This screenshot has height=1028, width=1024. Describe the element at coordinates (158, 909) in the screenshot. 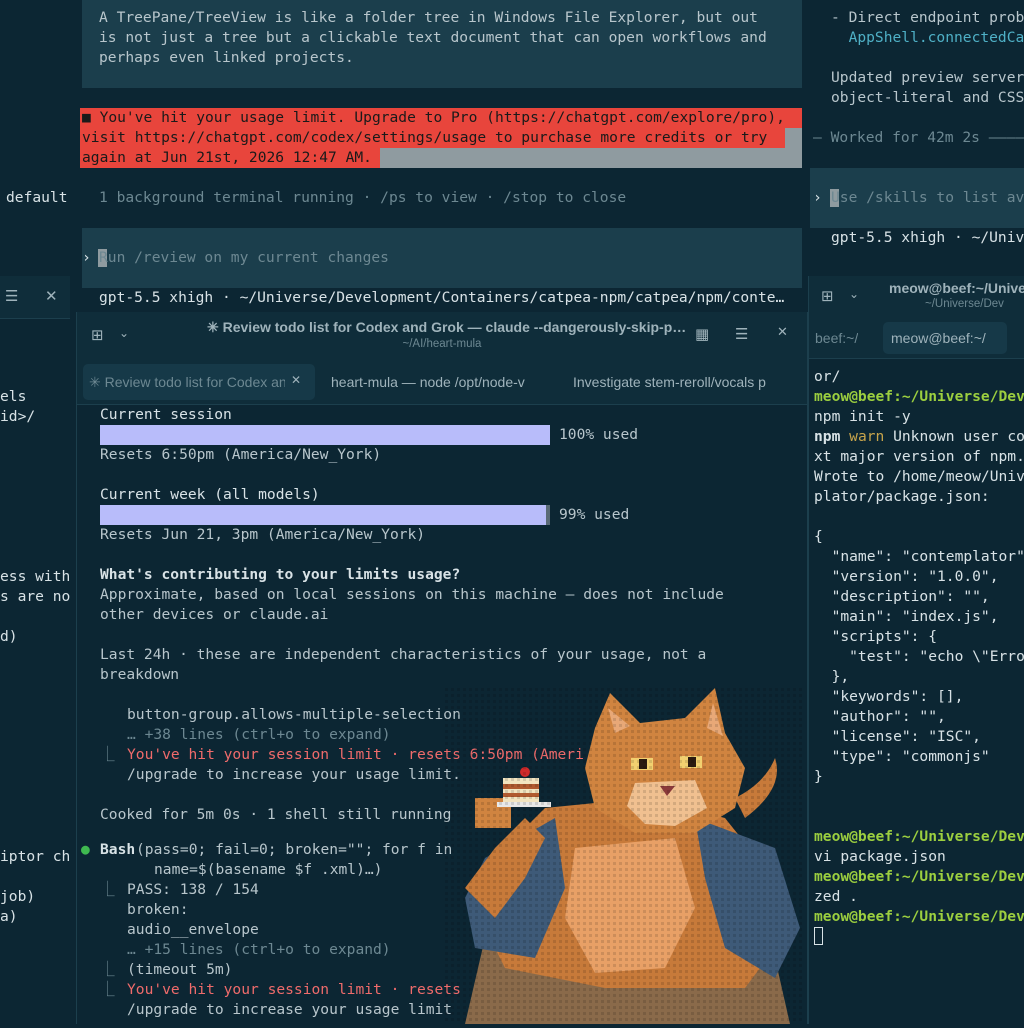

I see `broken-label: broken:` at that location.